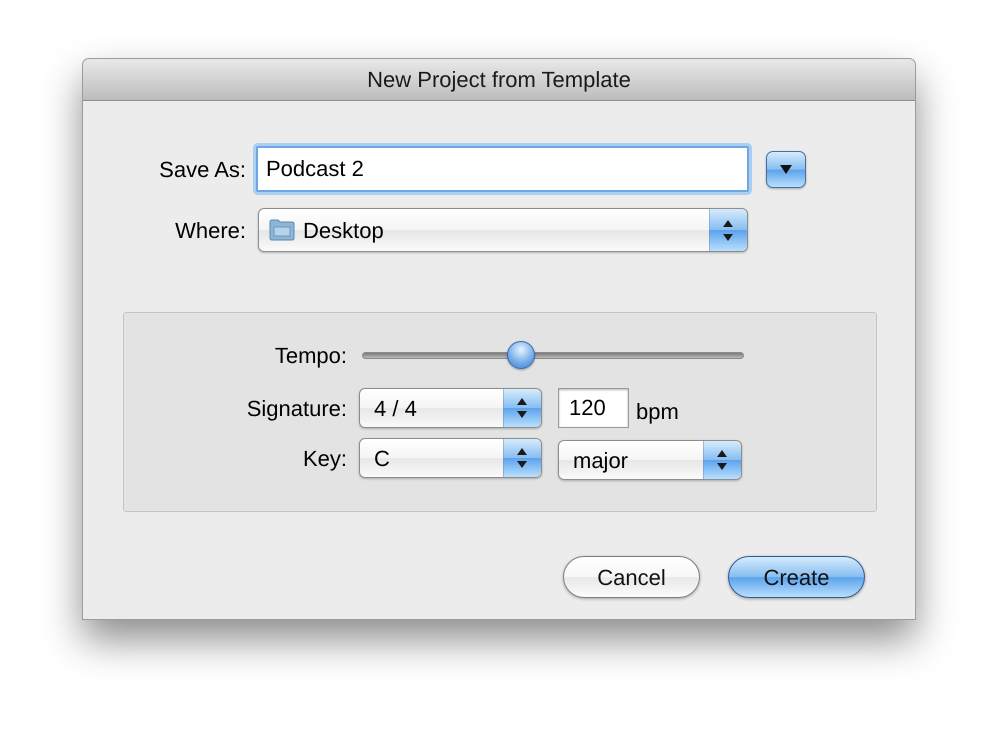 The height and width of the screenshot is (737, 1000). I want to click on window-title: New Project from Template, so click(499, 80).